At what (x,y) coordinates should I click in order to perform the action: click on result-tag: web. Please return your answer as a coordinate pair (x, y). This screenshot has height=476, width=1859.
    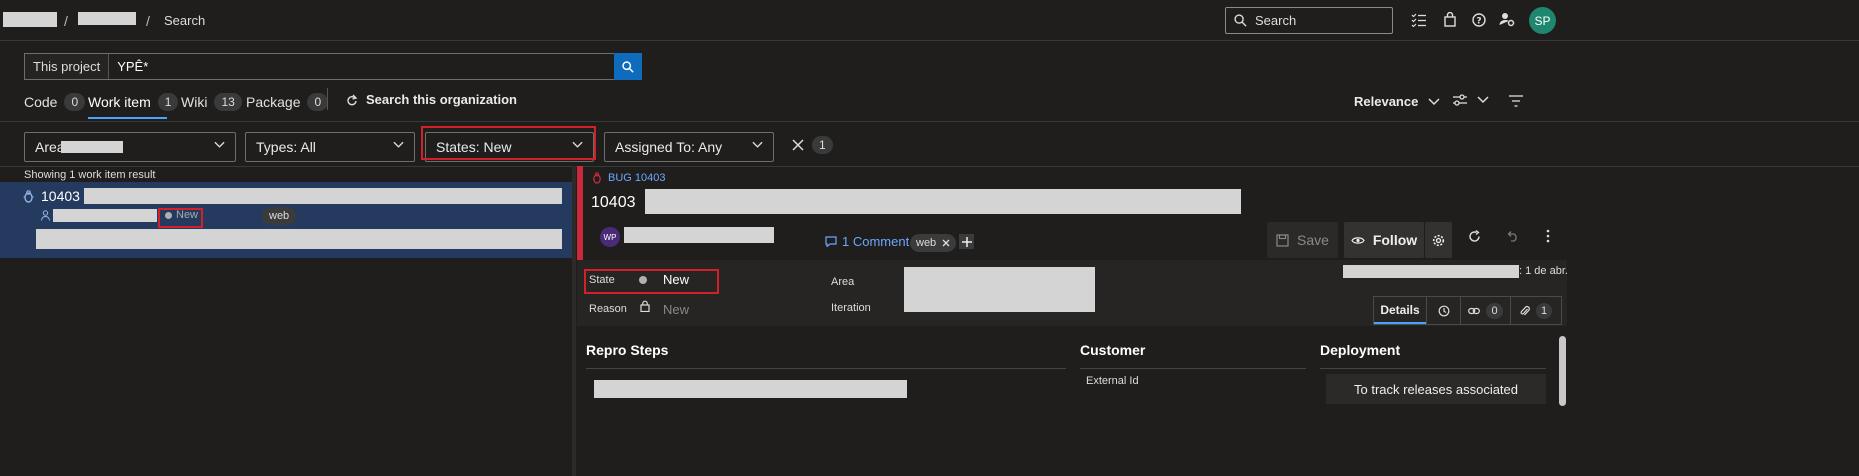
    Looking at the image, I should click on (279, 216).